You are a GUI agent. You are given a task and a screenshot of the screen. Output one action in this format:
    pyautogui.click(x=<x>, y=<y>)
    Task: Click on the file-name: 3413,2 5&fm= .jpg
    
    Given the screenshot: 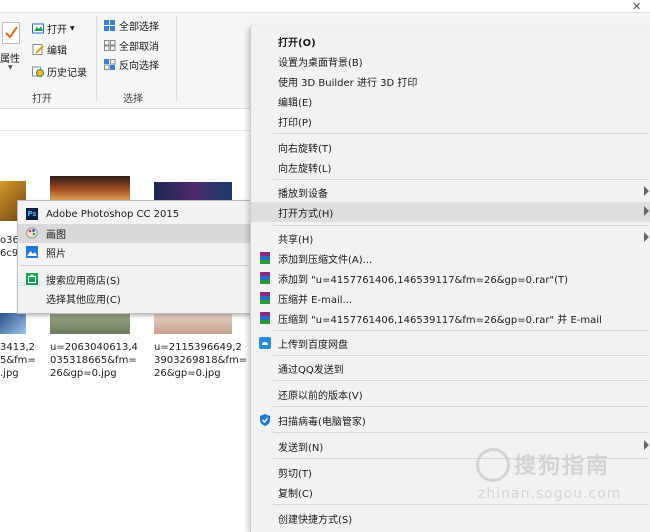 What is the action you would take?
    pyautogui.click(x=18, y=360)
    